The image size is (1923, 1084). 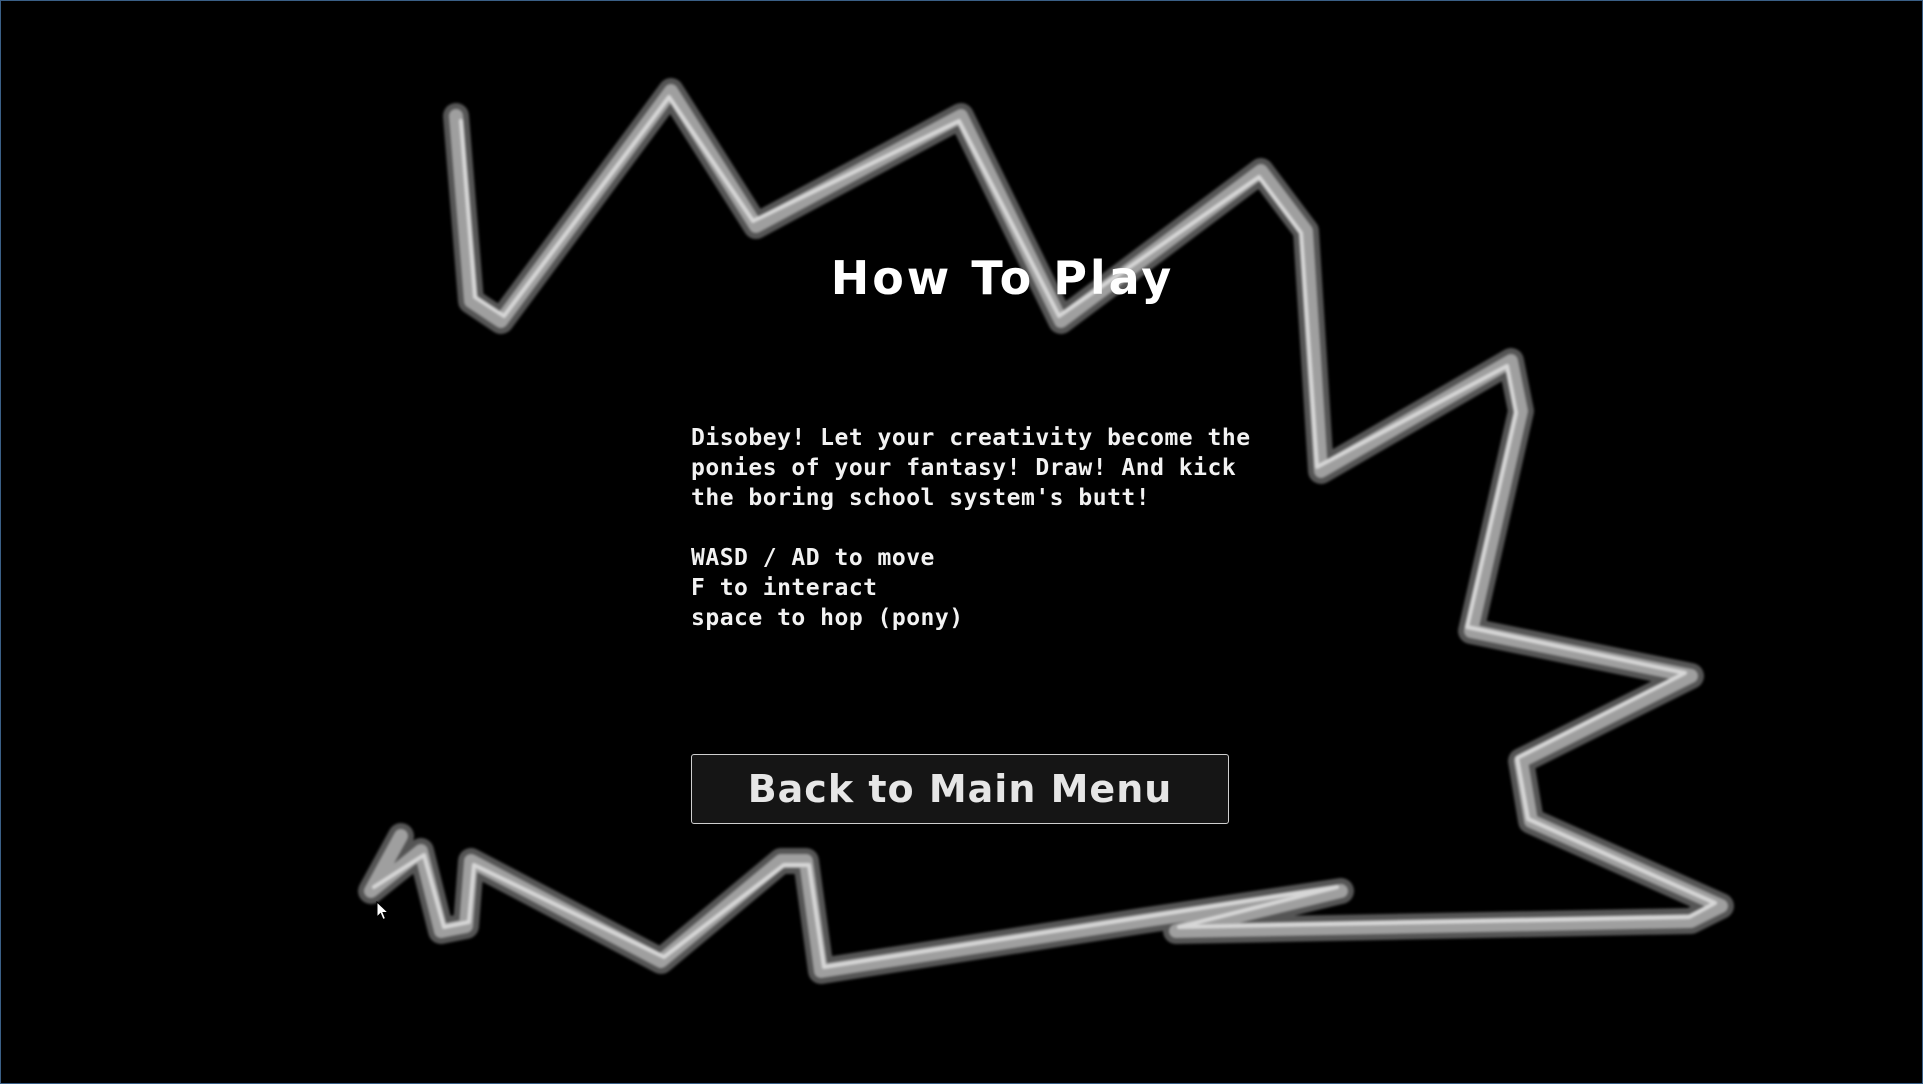 I want to click on back-to-main-menu-button: Back to Main Menu, so click(x=960, y=789).